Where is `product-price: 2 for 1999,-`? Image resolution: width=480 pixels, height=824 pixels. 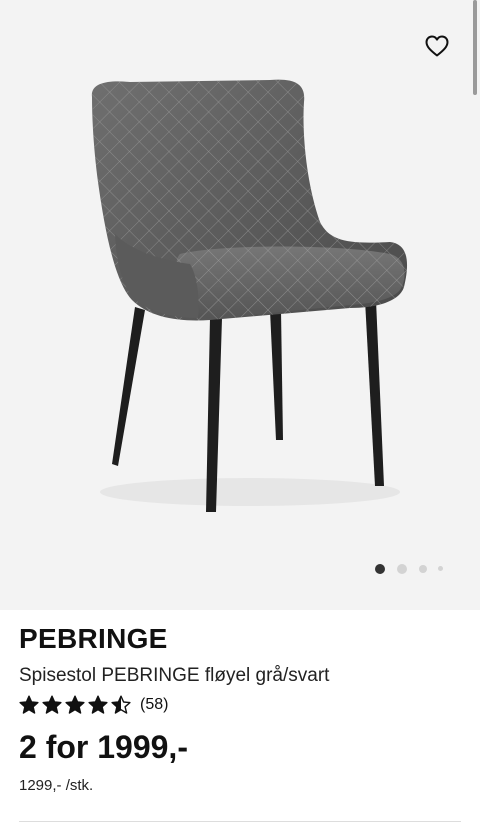 product-price: 2 for 1999,- is located at coordinates (103, 747).